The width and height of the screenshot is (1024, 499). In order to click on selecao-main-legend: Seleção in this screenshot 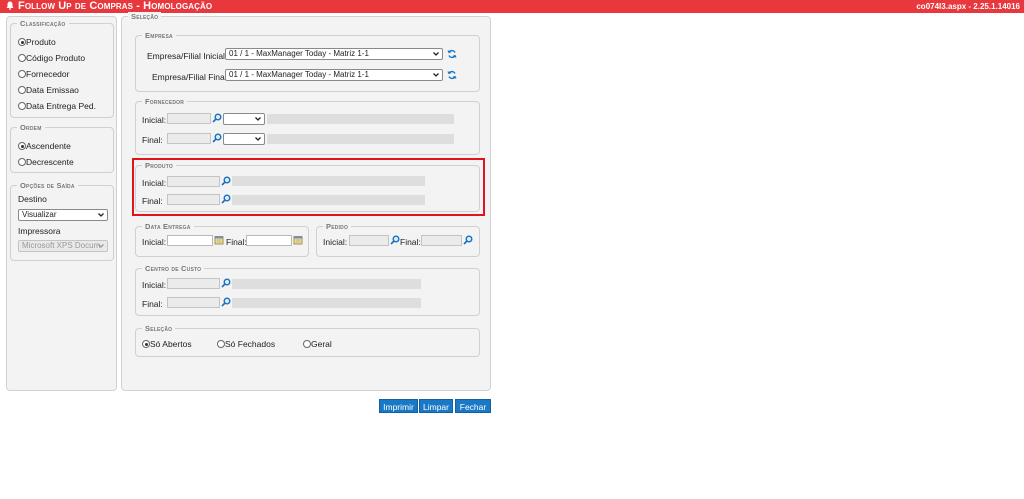, I will do `click(145, 16)`.